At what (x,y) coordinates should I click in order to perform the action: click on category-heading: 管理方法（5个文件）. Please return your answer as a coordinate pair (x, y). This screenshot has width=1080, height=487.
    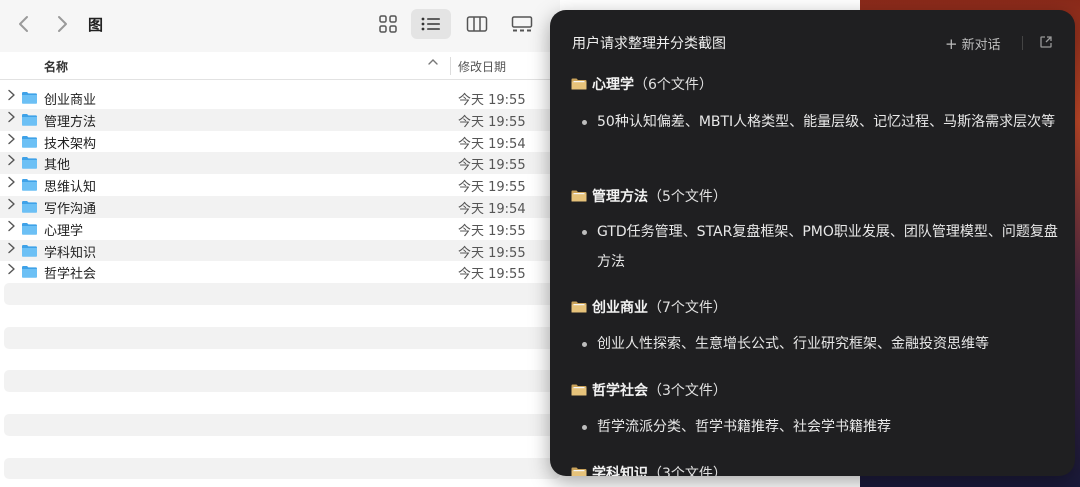
    Looking at the image, I should click on (649, 196).